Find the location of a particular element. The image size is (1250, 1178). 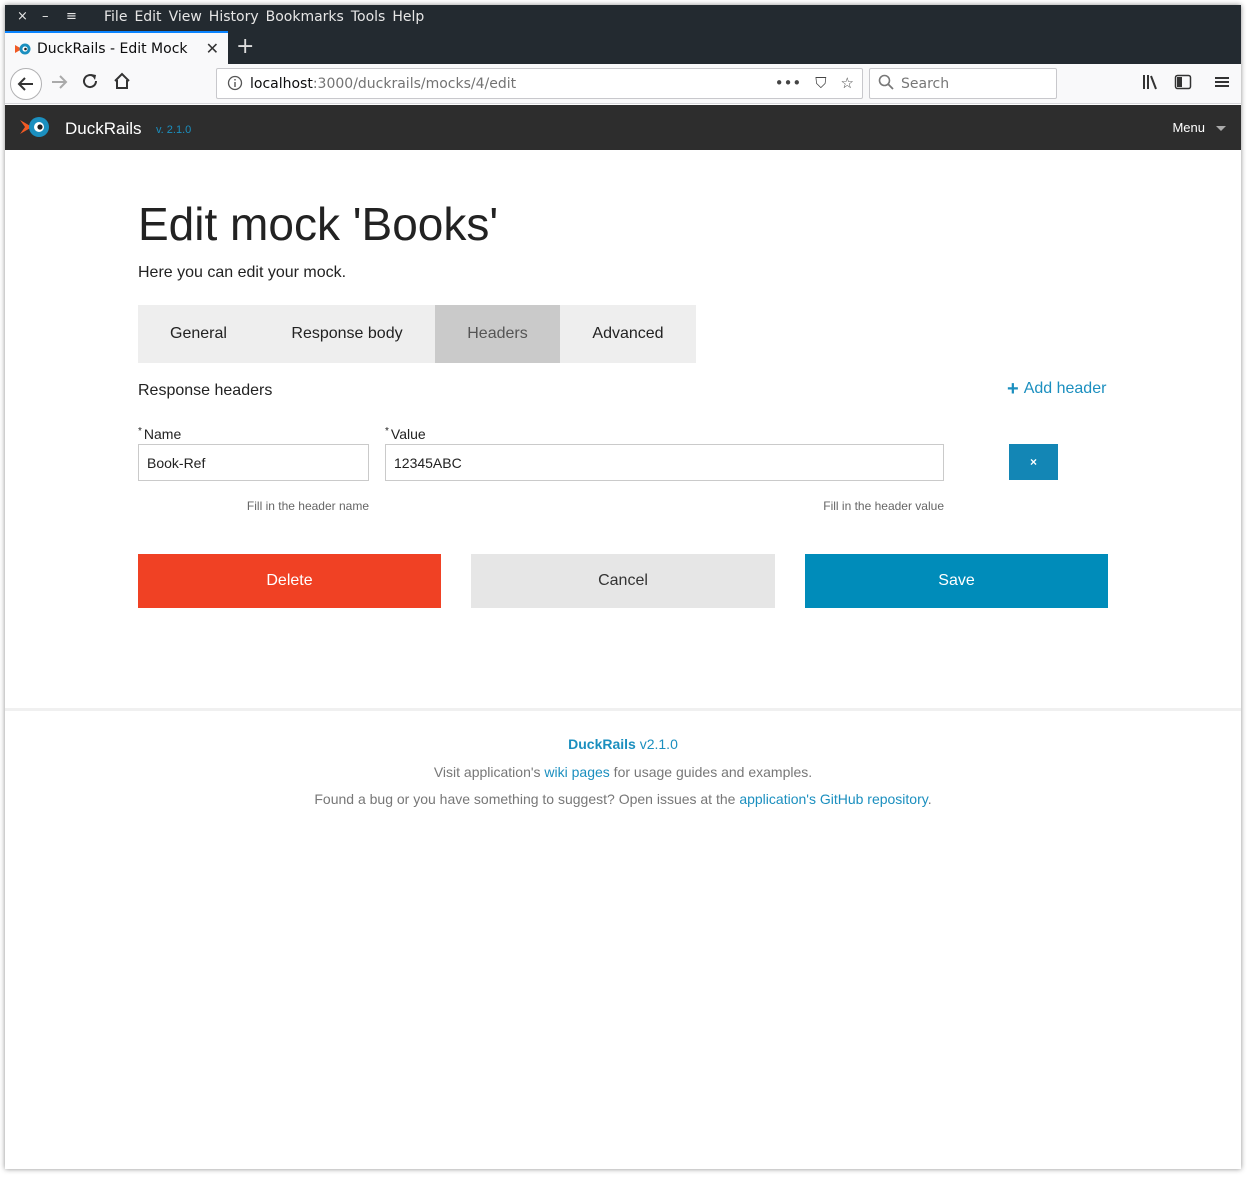

arrow-right-icon is located at coordinates (60, 82).